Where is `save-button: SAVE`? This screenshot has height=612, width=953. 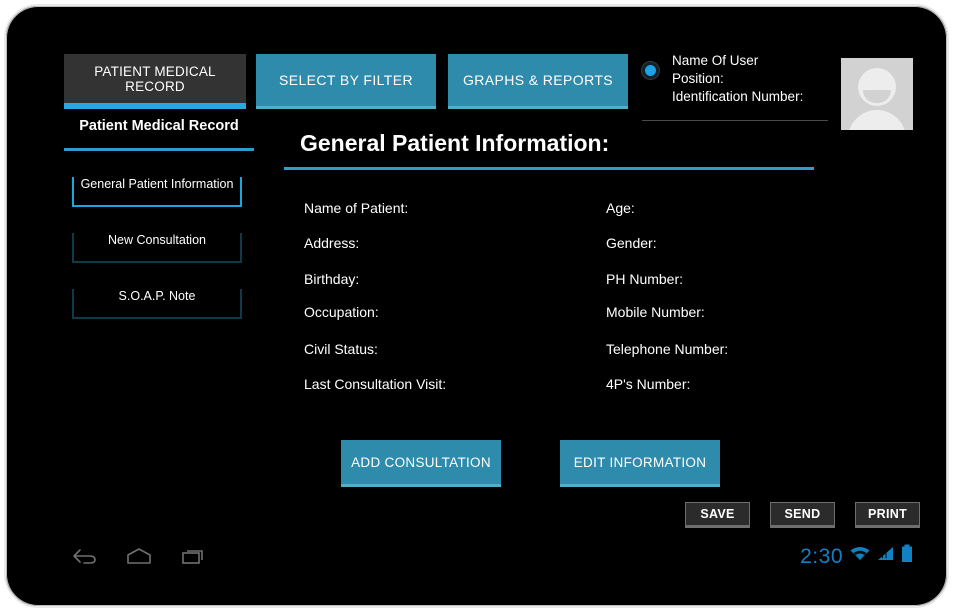
save-button: SAVE is located at coordinates (717, 515).